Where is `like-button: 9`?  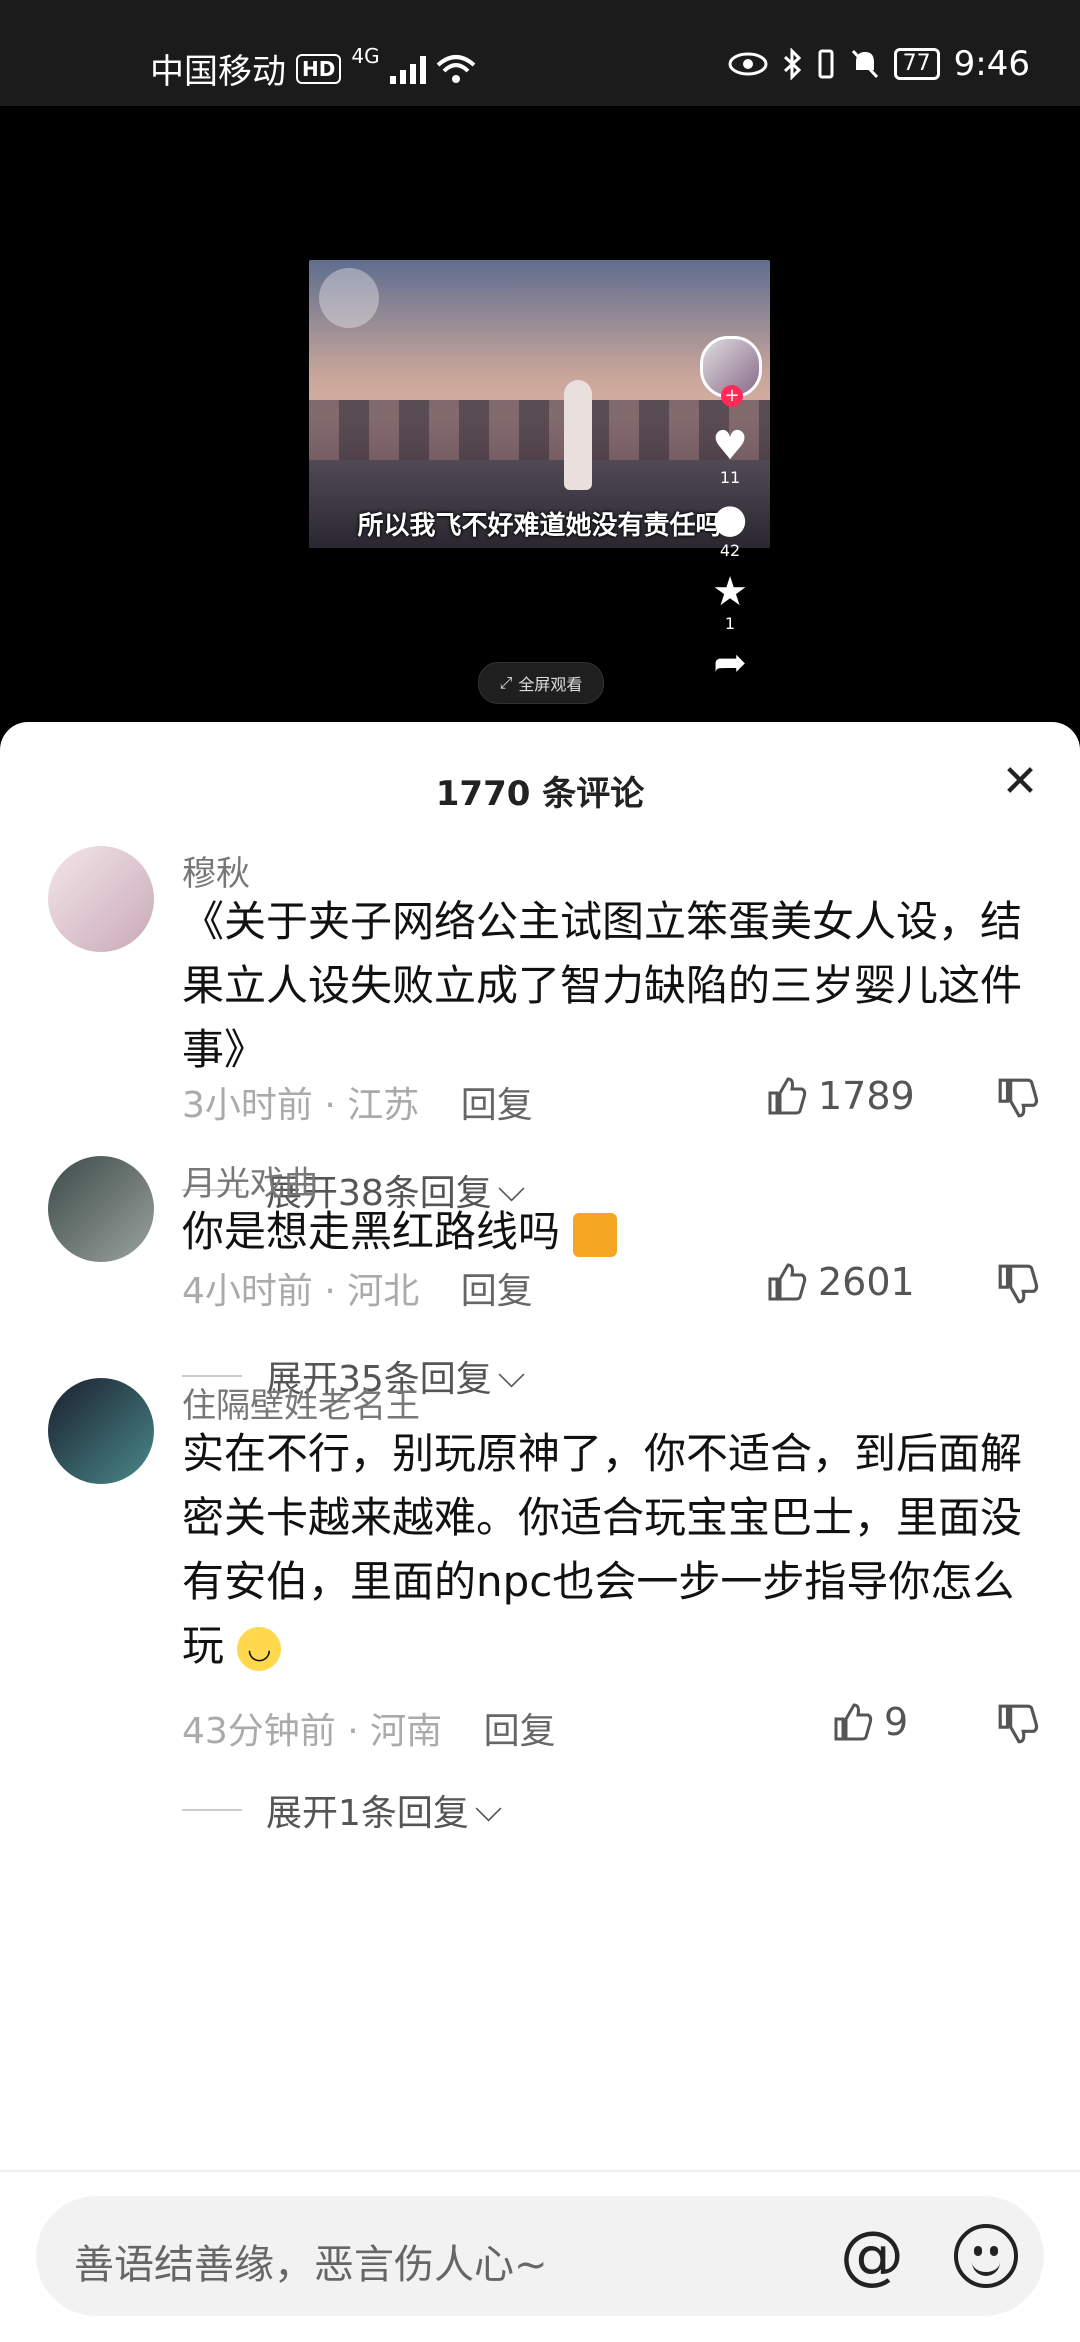 like-button: 9 is located at coordinates (870, 1722).